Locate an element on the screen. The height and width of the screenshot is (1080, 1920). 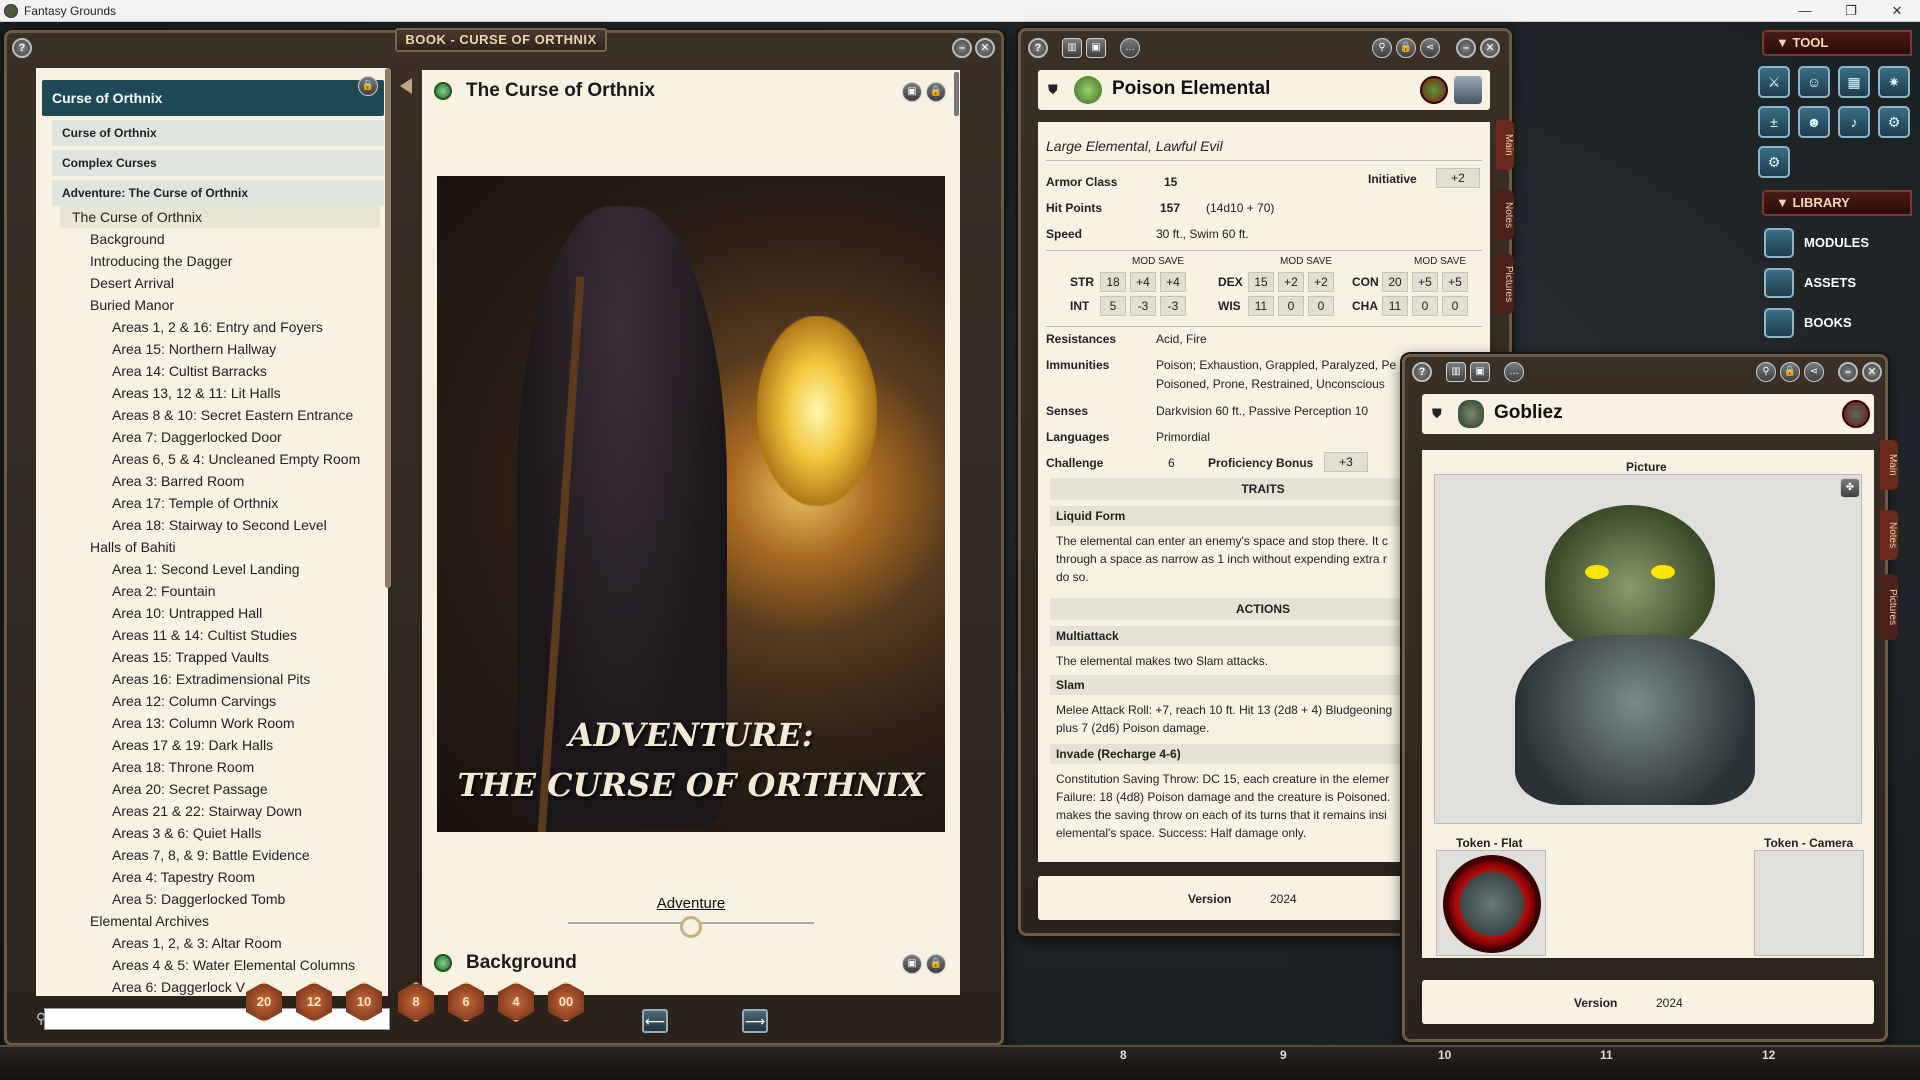
library-section-header: ▼ LIBRARY is located at coordinates (1837, 203).